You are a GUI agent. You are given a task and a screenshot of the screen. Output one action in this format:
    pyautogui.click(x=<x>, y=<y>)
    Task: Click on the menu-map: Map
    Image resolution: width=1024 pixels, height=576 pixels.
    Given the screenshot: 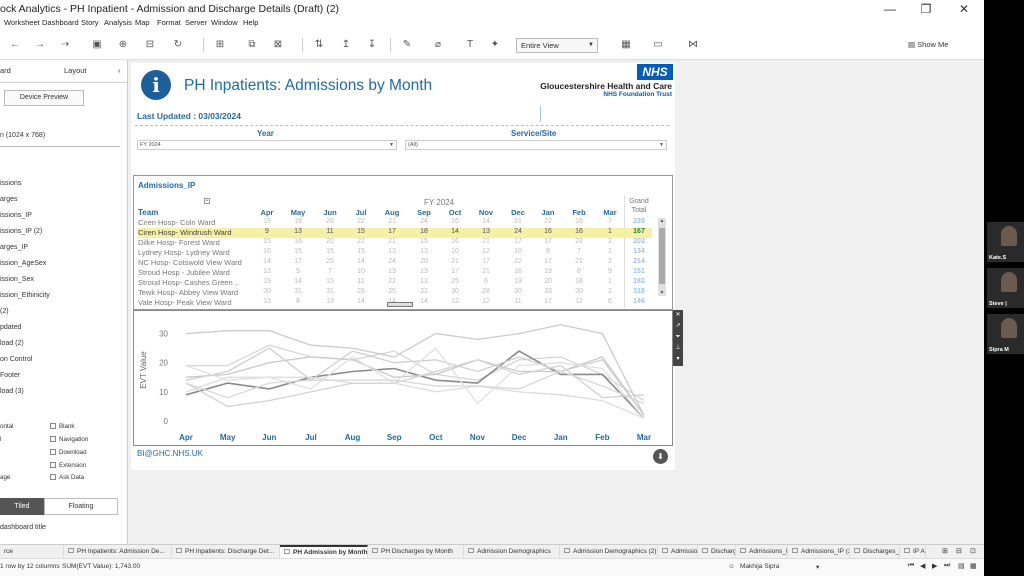 What is the action you would take?
    pyautogui.click(x=142, y=22)
    